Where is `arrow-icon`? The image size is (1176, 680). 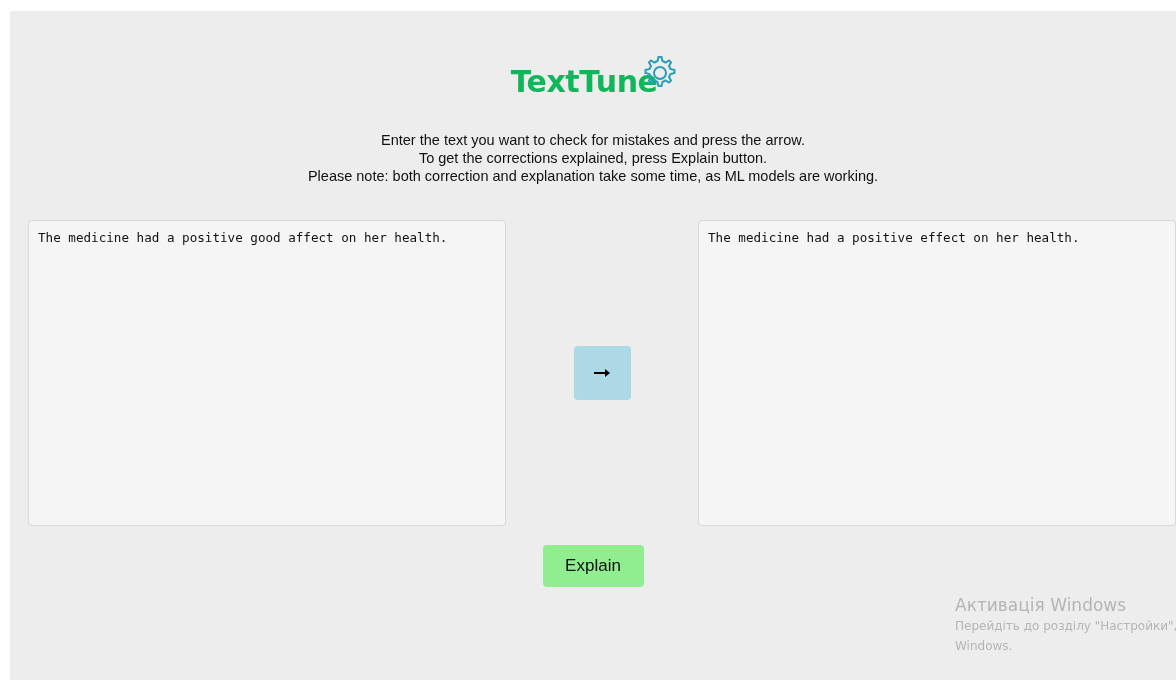
arrow-icon is located at coordinates (602, 373).